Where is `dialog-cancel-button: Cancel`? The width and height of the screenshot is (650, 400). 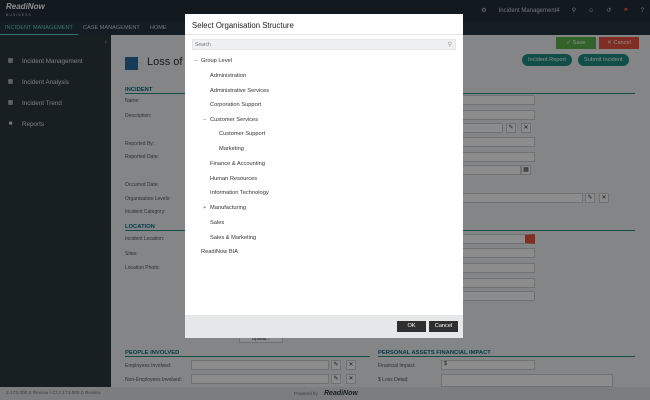 dialog-cancel-button: Cancel is located at coordinates (443, 326).